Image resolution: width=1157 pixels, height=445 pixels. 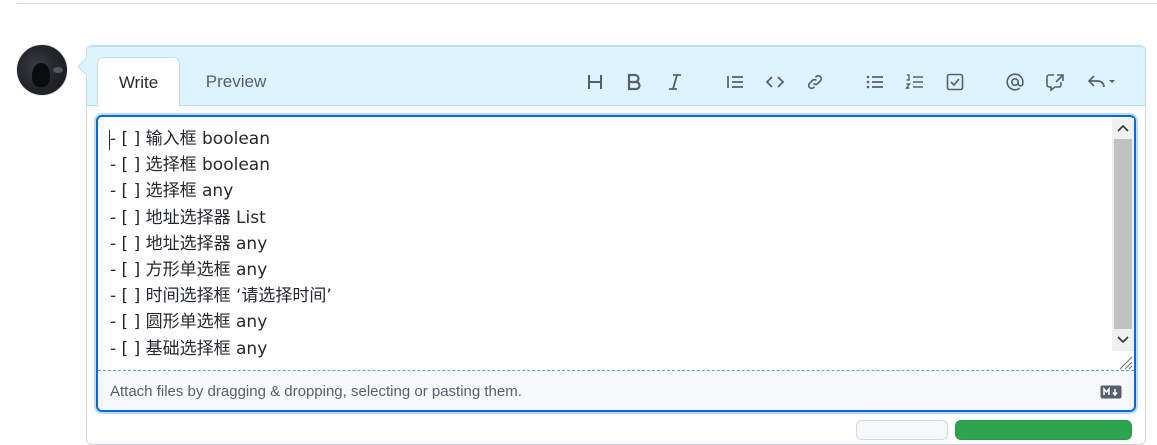 I want to click on text-caret, so click(x=109, y=140).